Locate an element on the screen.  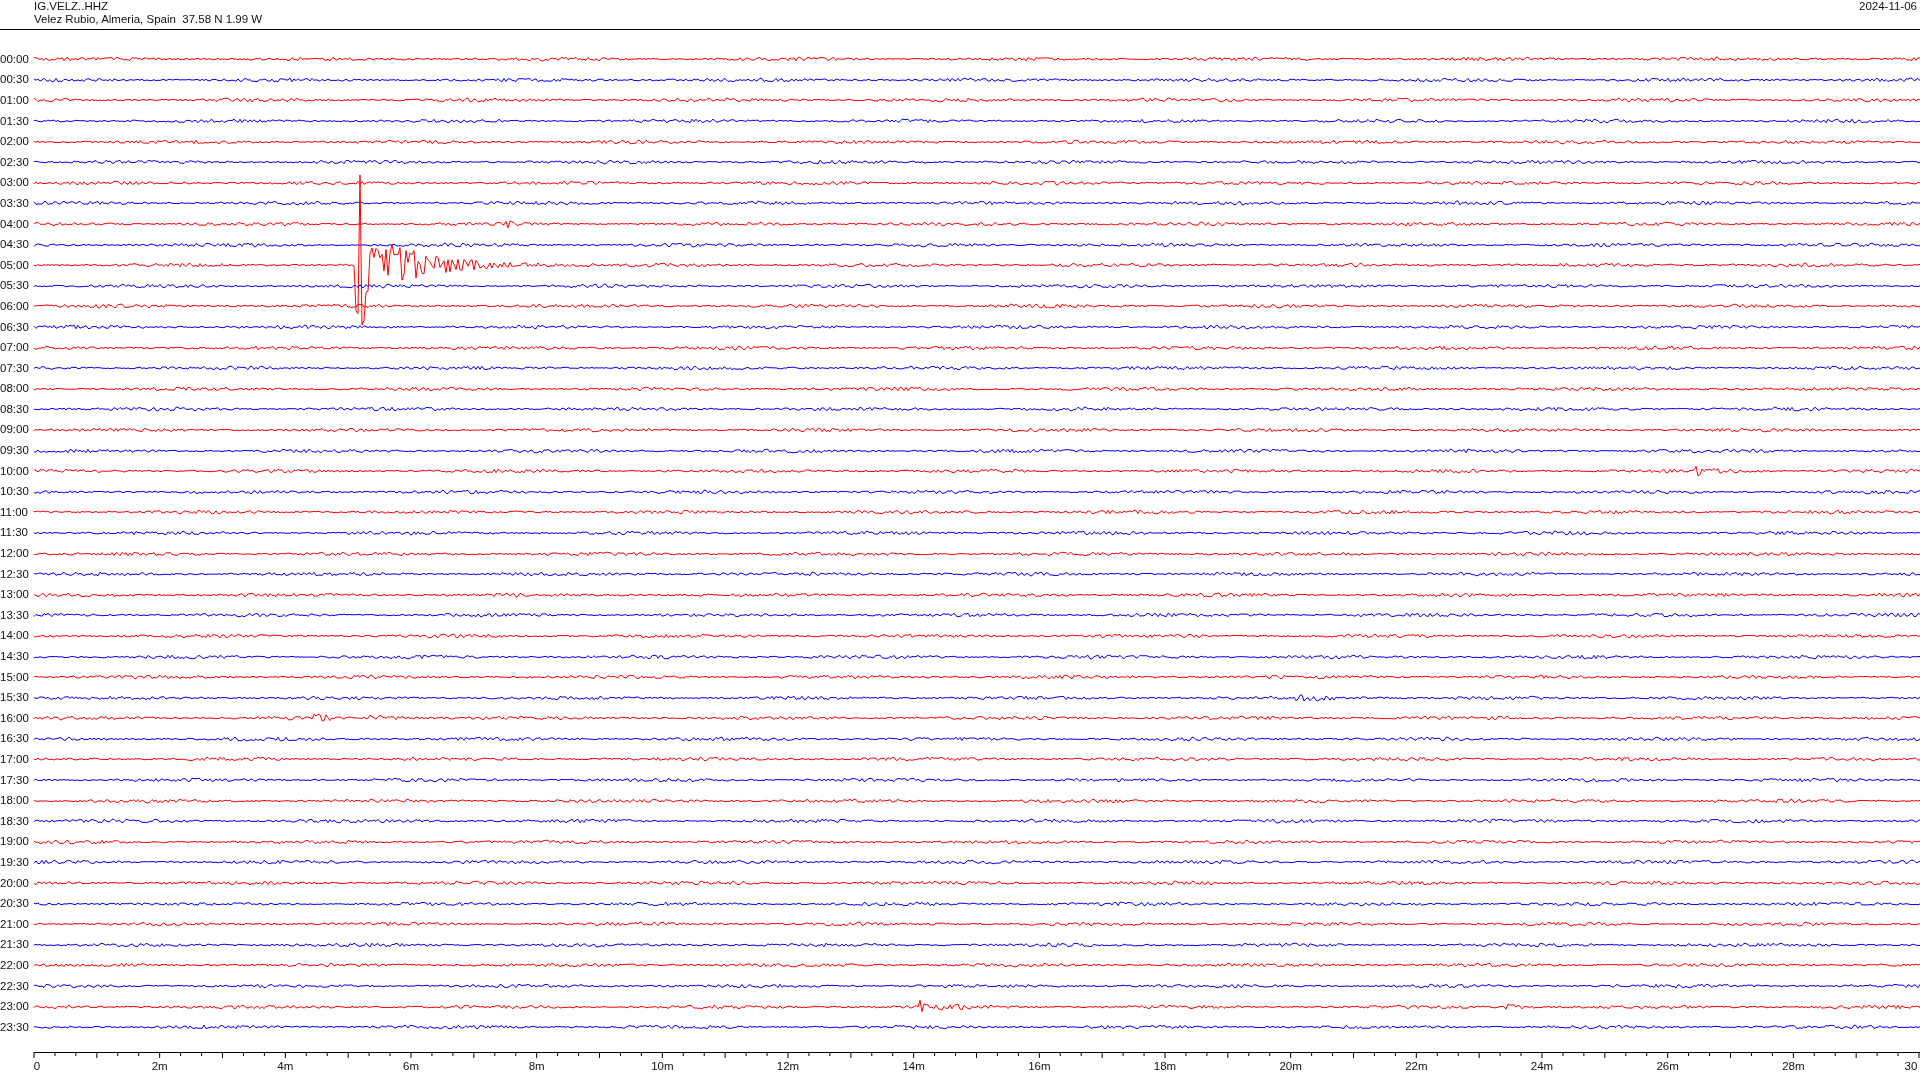
time-label: 14:00 is located at coordinates (15, 636).